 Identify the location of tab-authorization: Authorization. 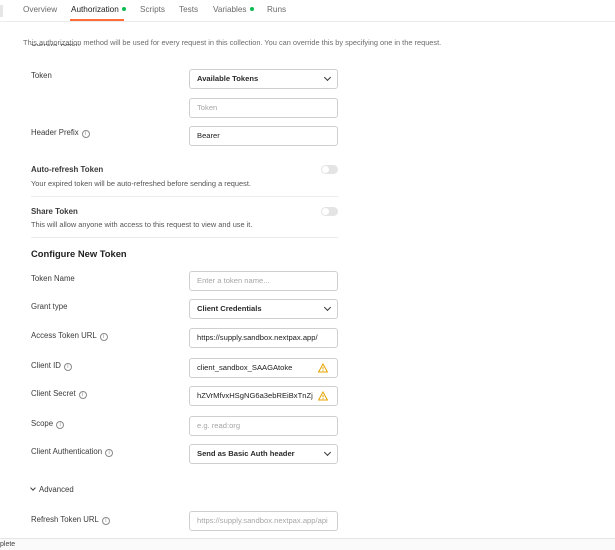
(98, 9).